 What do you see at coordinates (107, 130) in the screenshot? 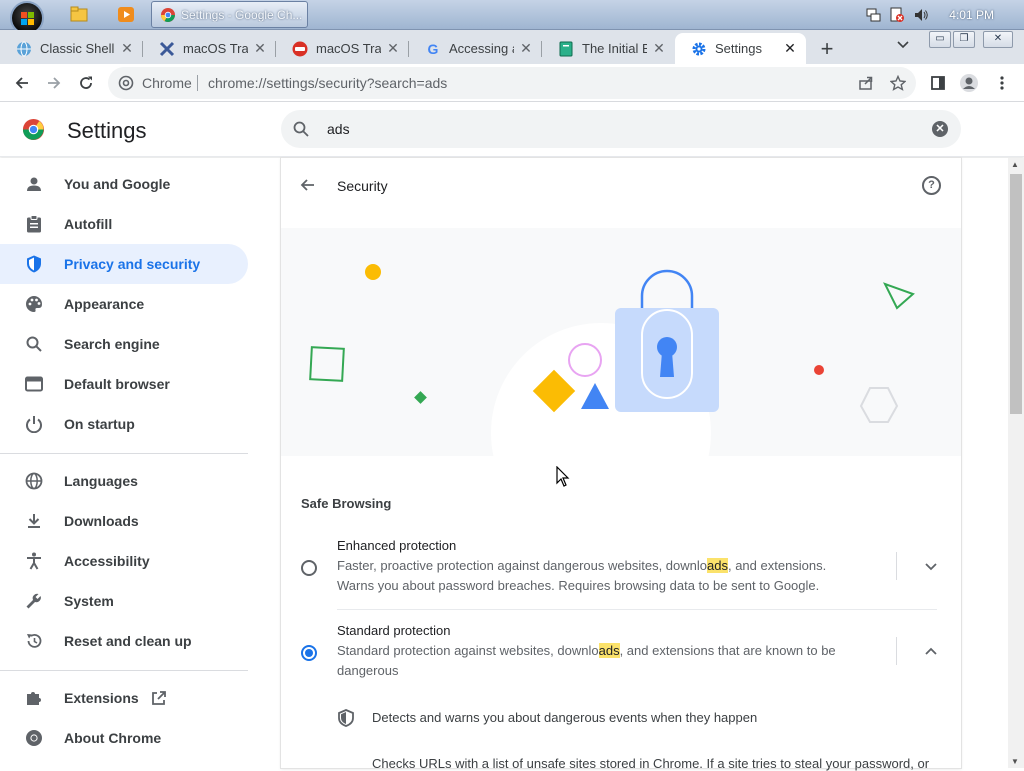
I see `page-title: Settings` at bounding box center [107, 130].